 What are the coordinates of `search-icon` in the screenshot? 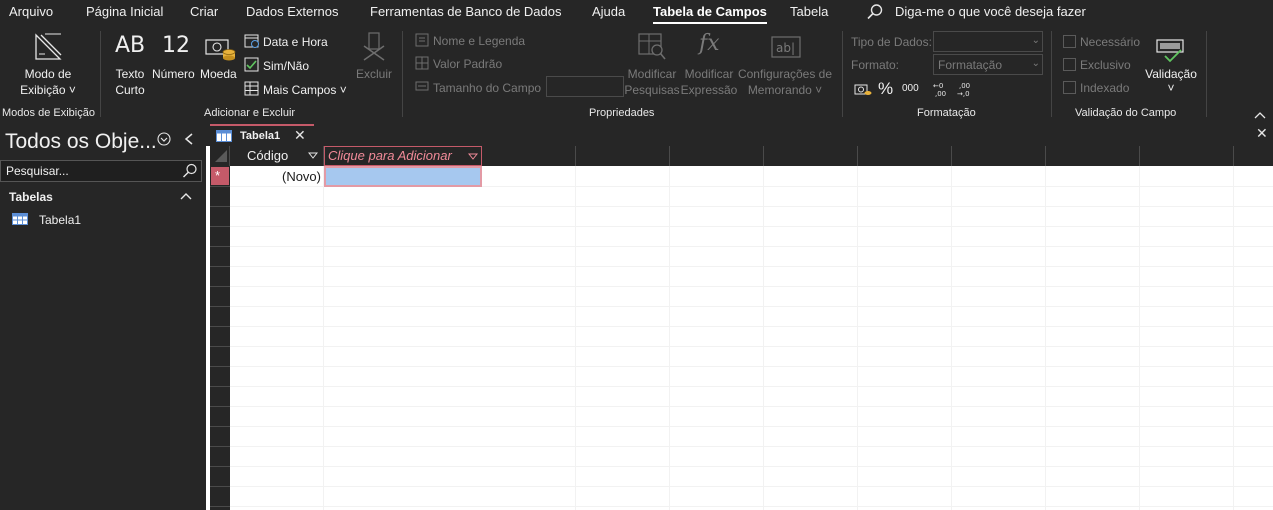 It's located at (190, 170).